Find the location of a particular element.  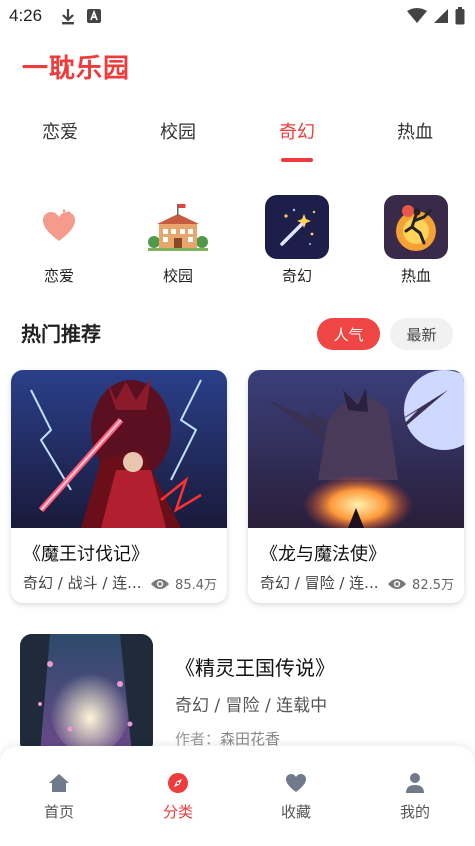

book-title: 《龙与魔法使》 is located at coordinates (323, 554).